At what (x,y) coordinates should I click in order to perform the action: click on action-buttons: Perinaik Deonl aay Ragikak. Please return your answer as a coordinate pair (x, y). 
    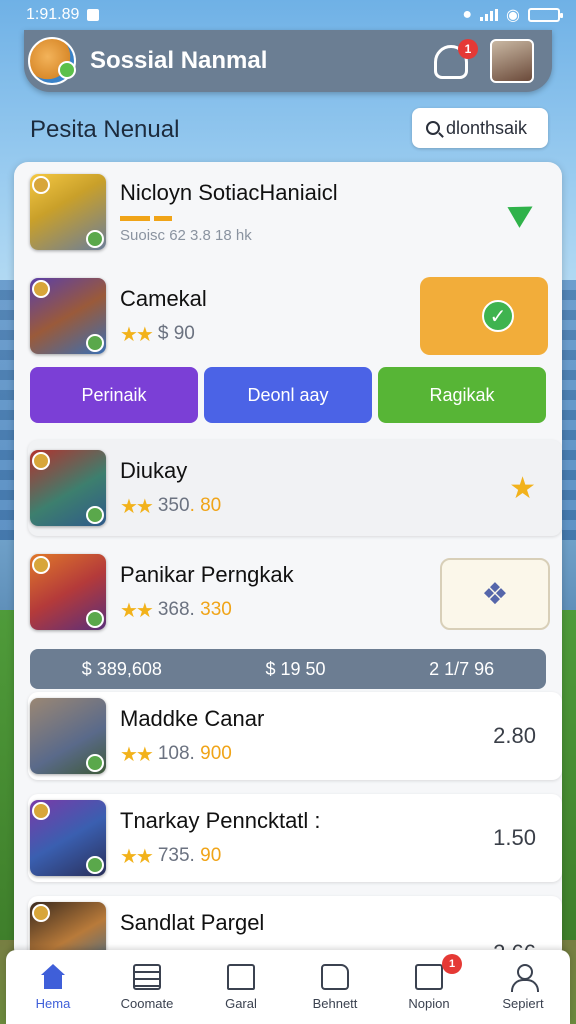
    Looking at the image, I should click on (288, 395).